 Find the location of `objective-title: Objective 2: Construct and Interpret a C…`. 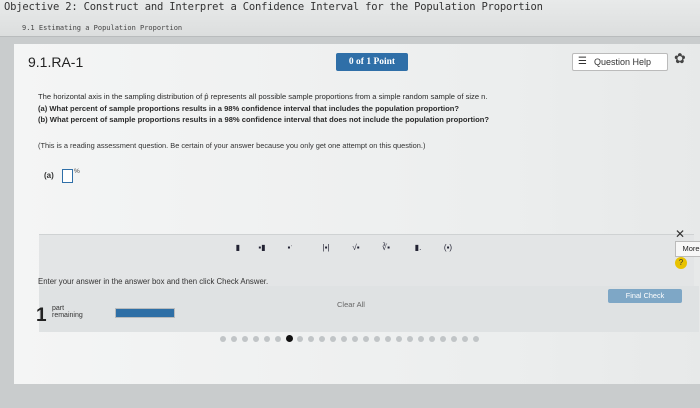

objective-title: Objective 2: Construct and Interpret a C… is located at coordinates (273, 7).